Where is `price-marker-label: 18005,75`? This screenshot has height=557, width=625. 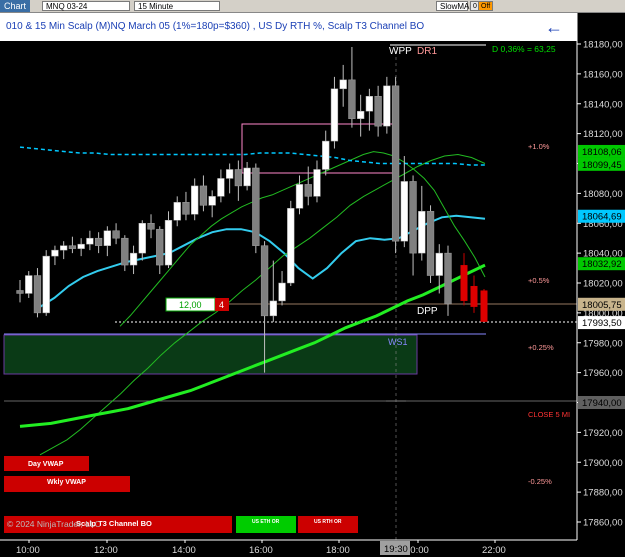 price-marker-label: 18005,75 is located at coordinates (602, 305).